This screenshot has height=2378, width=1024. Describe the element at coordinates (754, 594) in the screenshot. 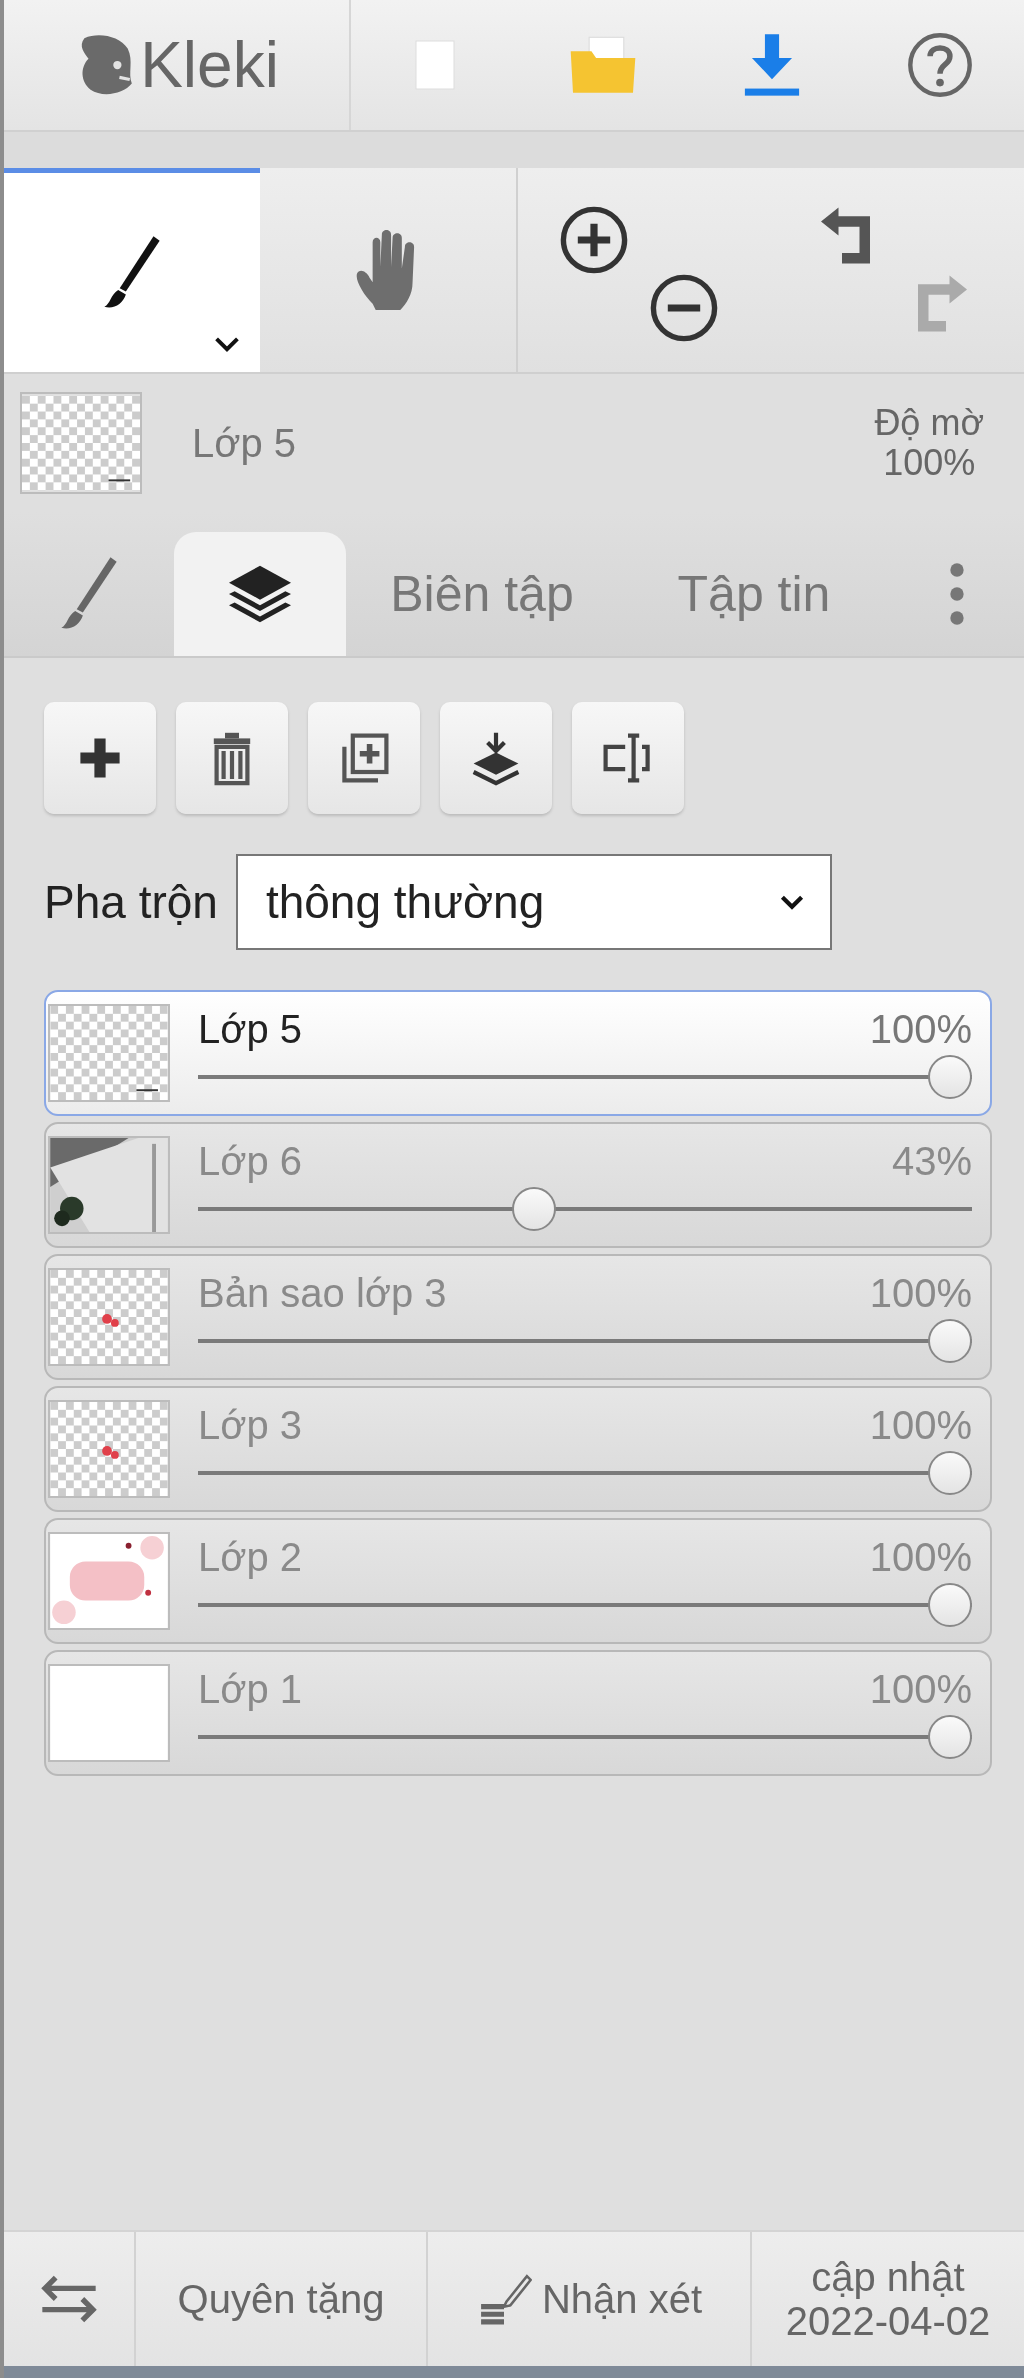

I see `tab: Tập tin` at that location.